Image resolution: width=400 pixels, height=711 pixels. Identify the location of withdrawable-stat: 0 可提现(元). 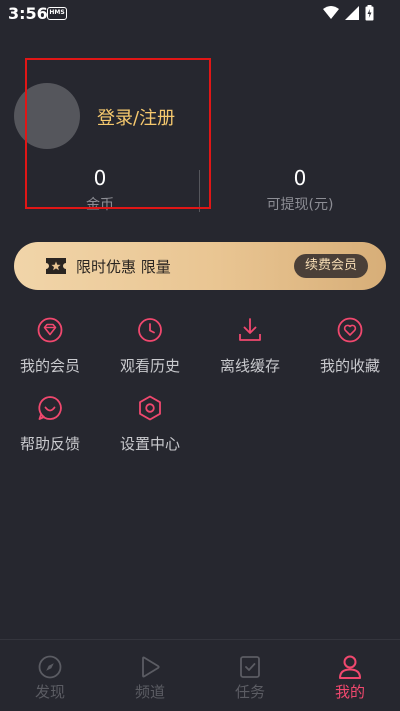
(300, 190).